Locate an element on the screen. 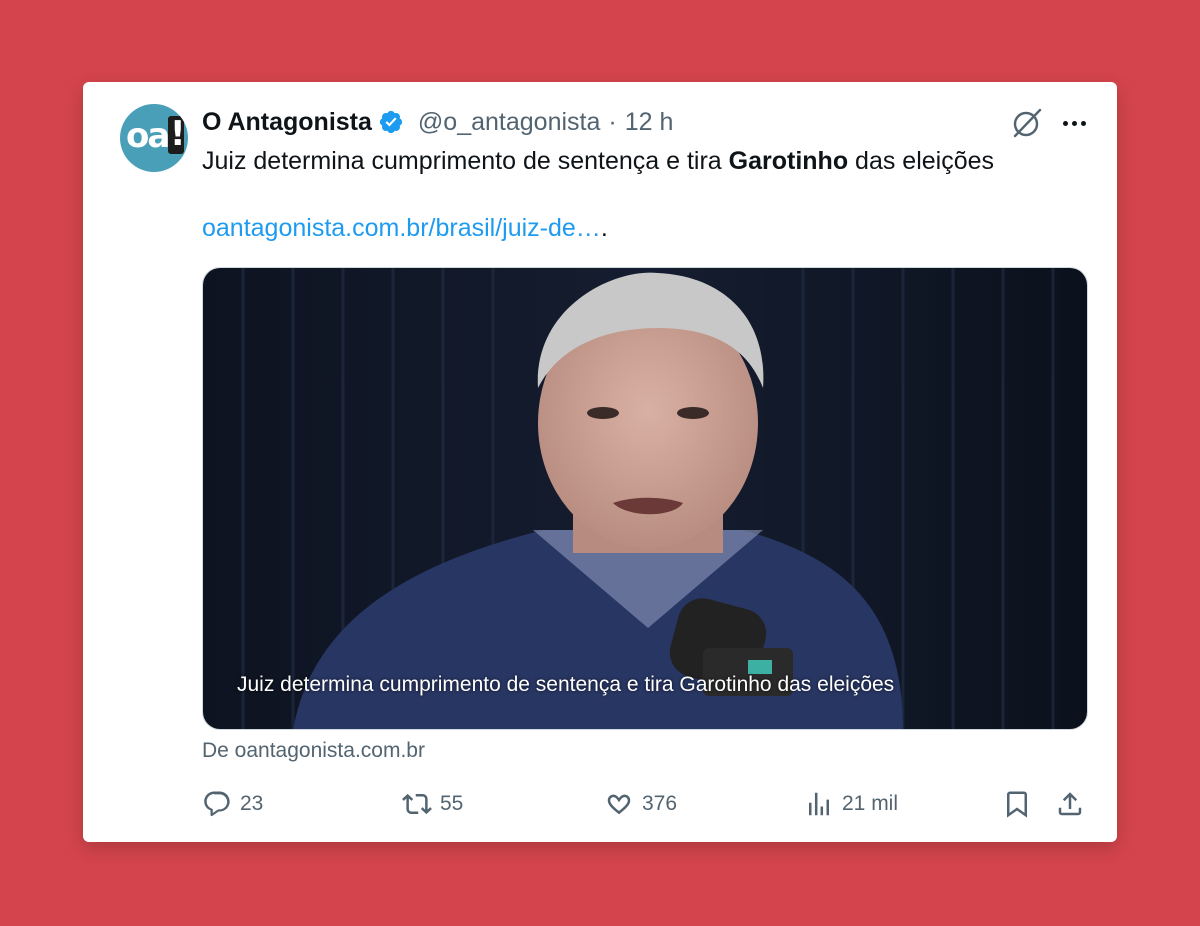 The width and height of the screenshot is (1200, 926). action-bar: 23 55 376 21 mil is located at coordinates (647, 804).